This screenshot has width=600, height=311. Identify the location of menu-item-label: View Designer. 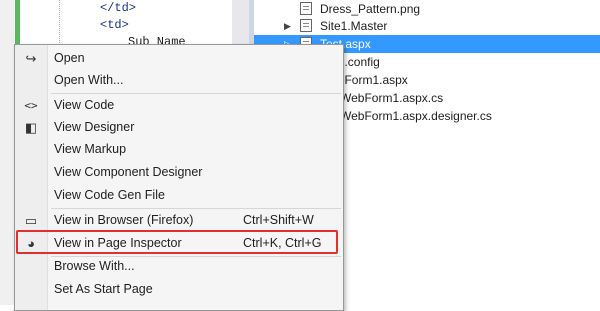
(94, 127).